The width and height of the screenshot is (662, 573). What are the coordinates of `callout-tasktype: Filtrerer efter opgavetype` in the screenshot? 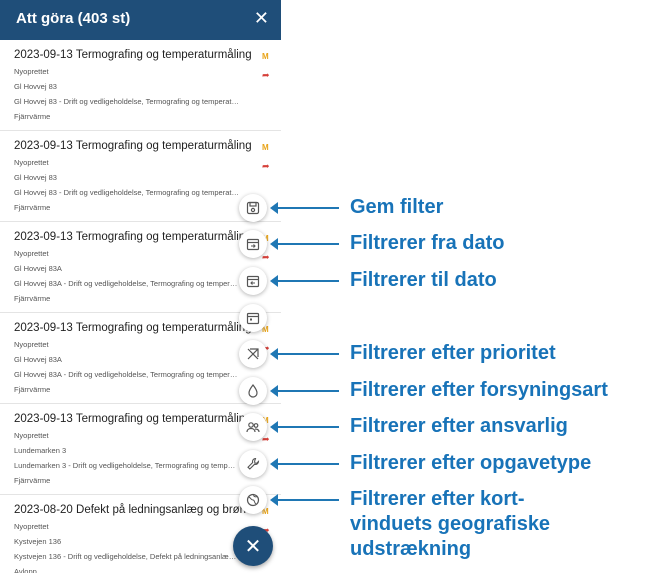 It's located at (471, 463).